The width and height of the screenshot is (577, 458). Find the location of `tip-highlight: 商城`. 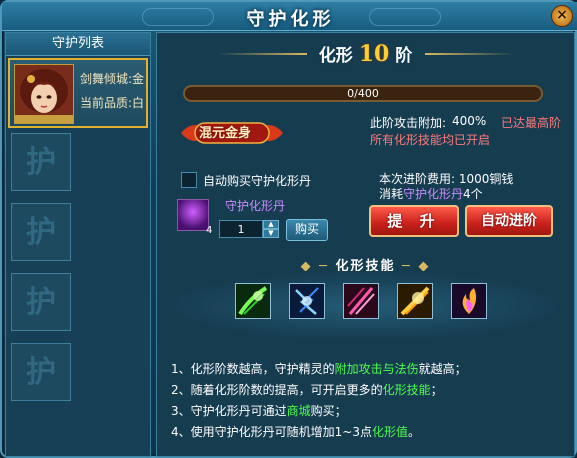

tip-highlight: 商城 is located at coordinates (298, 411).